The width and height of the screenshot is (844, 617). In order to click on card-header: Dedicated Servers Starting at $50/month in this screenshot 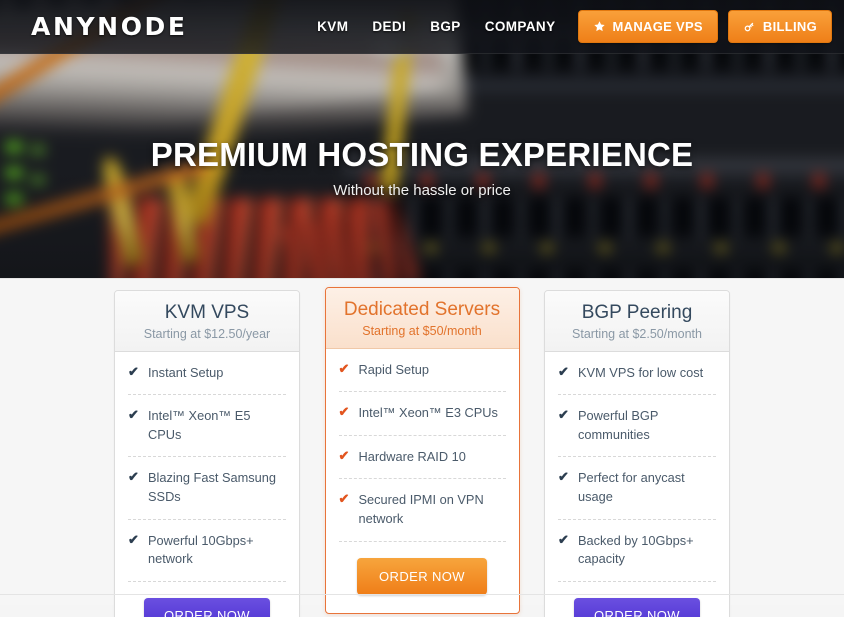, I will do `click(422, 318)`.